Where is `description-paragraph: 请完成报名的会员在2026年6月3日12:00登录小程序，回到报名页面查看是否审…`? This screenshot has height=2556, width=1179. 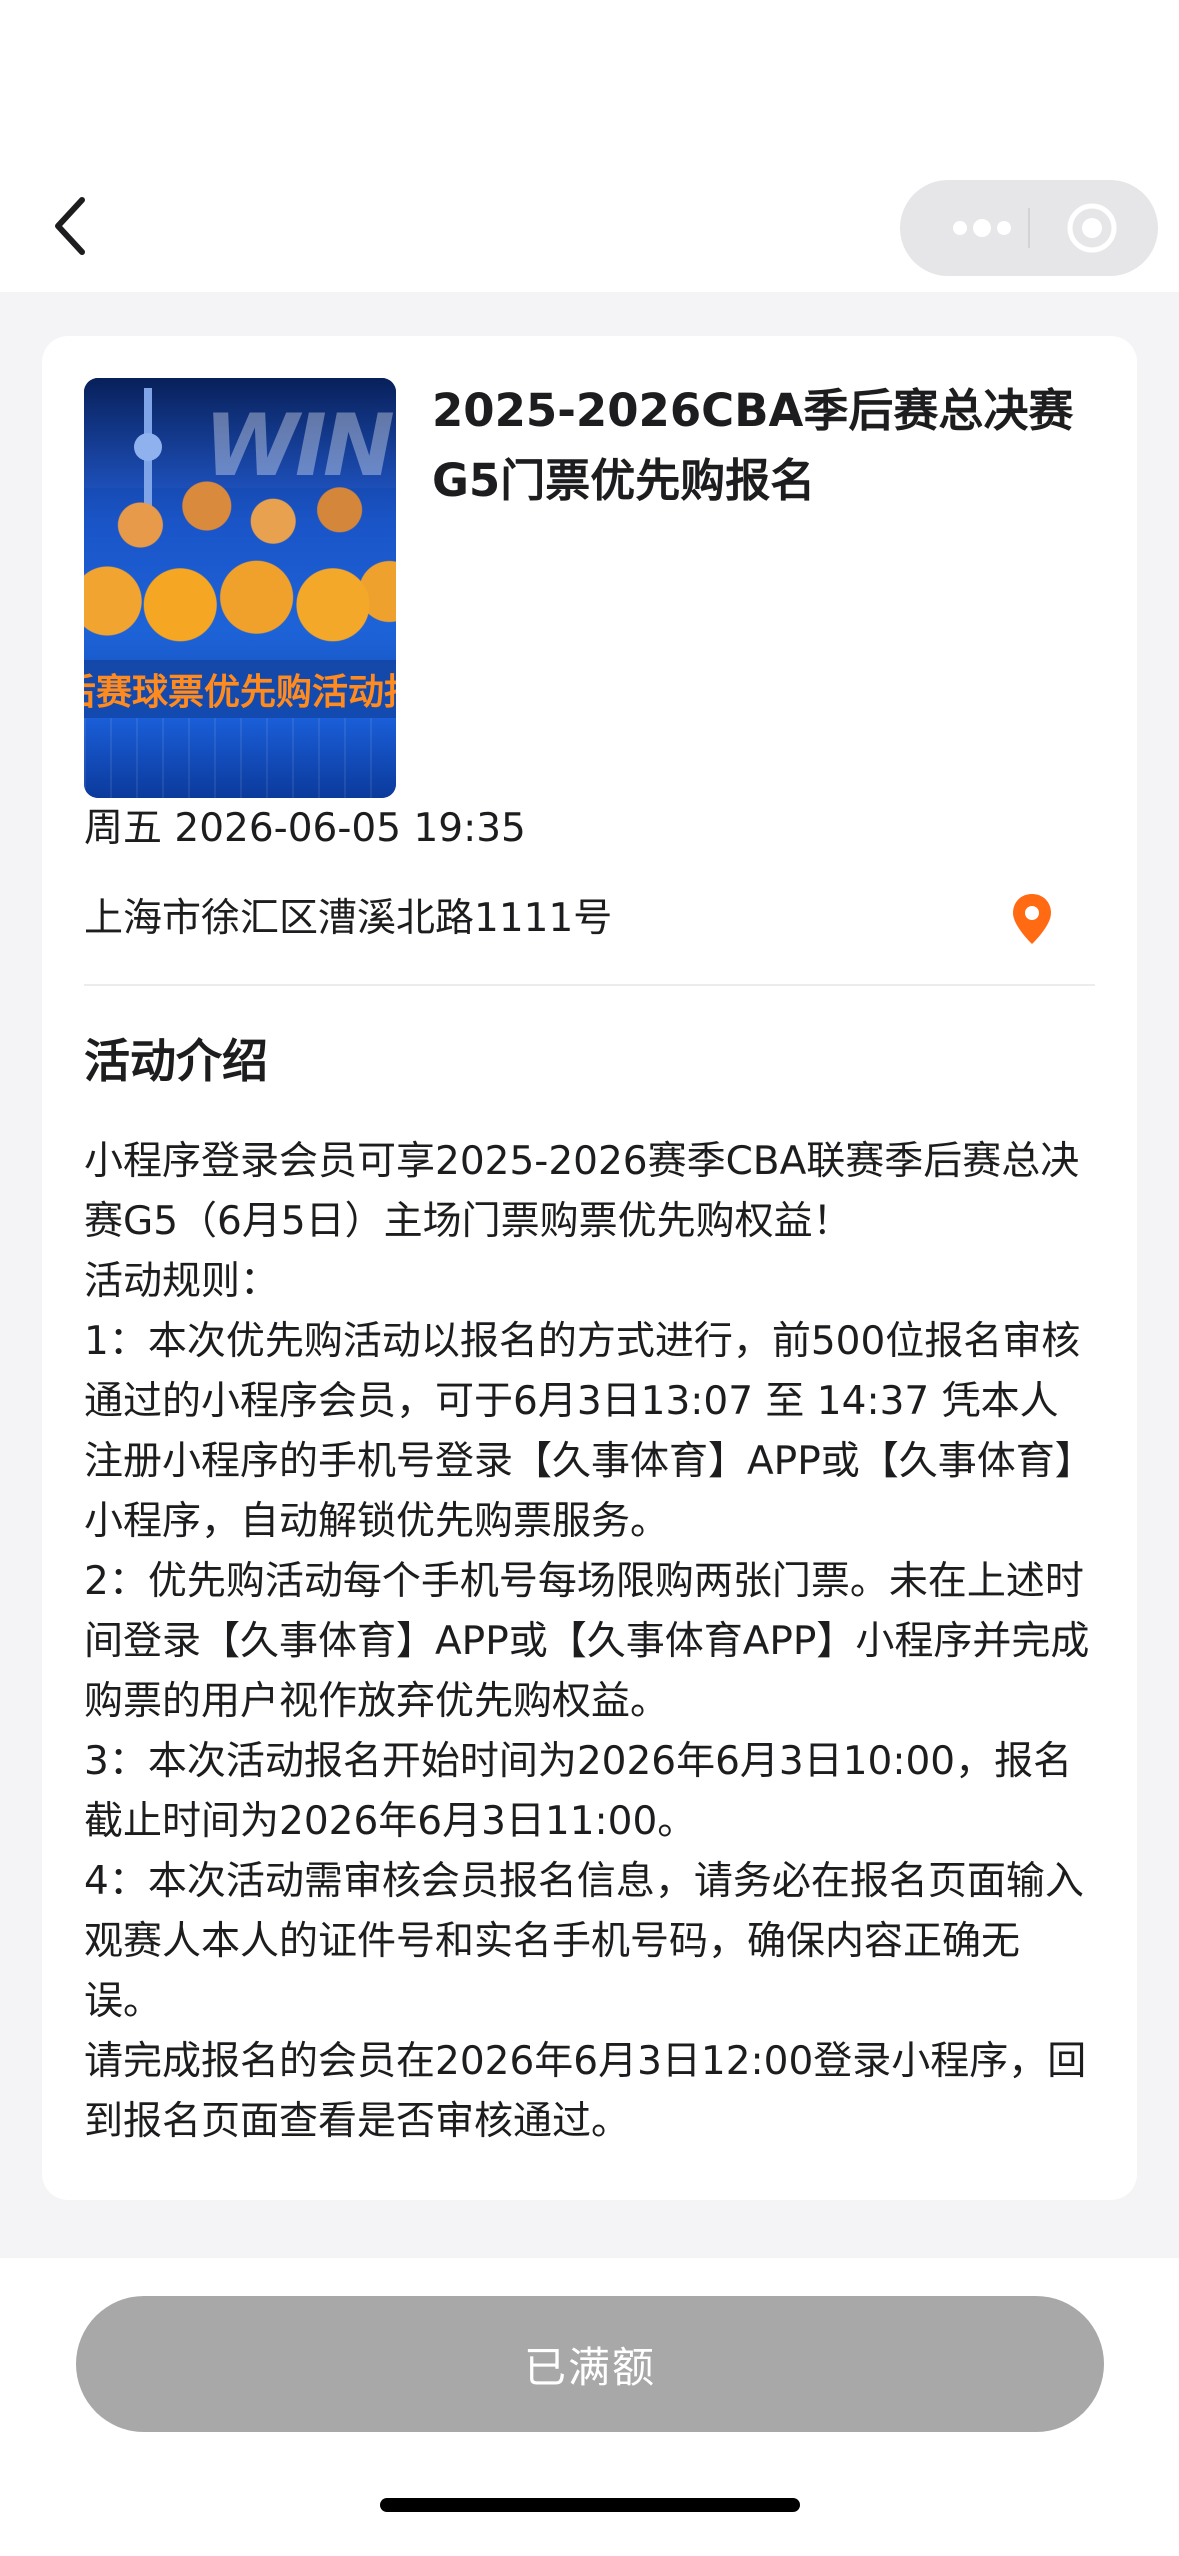 description-paragraph: 请完成报名的会员在2026年6月3日12:00登录小程序，回到报名页面查看是否审… is located at coordinates (585, 2091).